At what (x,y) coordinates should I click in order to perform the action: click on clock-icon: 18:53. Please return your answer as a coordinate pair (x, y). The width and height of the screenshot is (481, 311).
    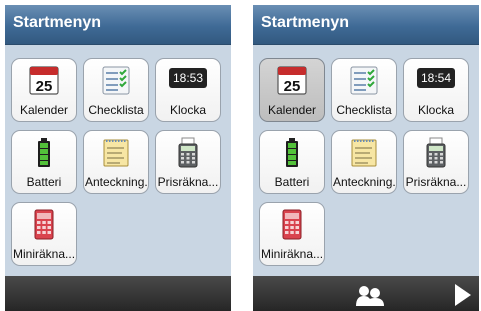
    Looking at the image, I should click on (188, 78).